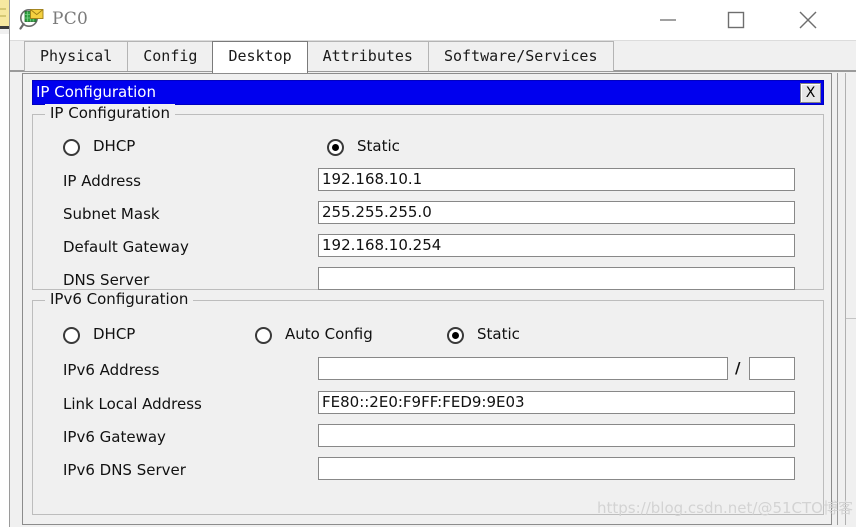 The width and height of the screenshot is (856, 527). I want to click on dialog-close-button: X, so click(810, 93).